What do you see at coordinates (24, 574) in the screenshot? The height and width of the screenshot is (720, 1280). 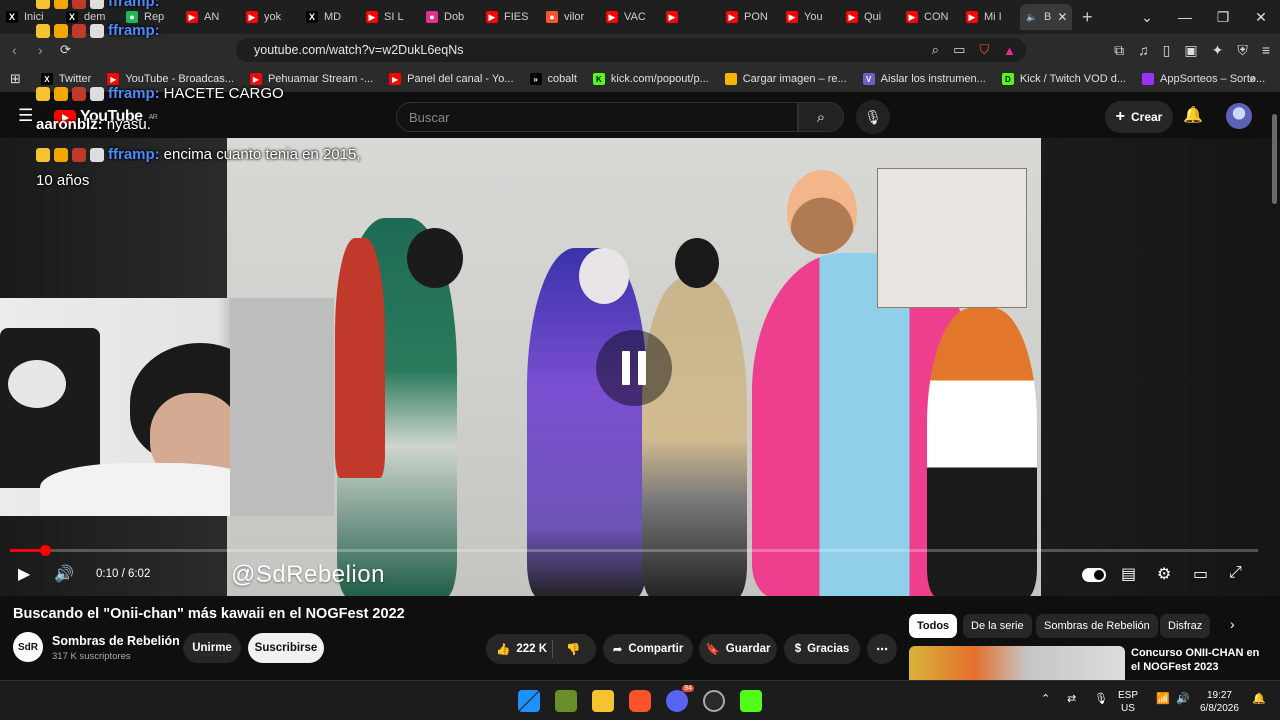 I see `play-icon: ▶` at bounding box center [24, 574].